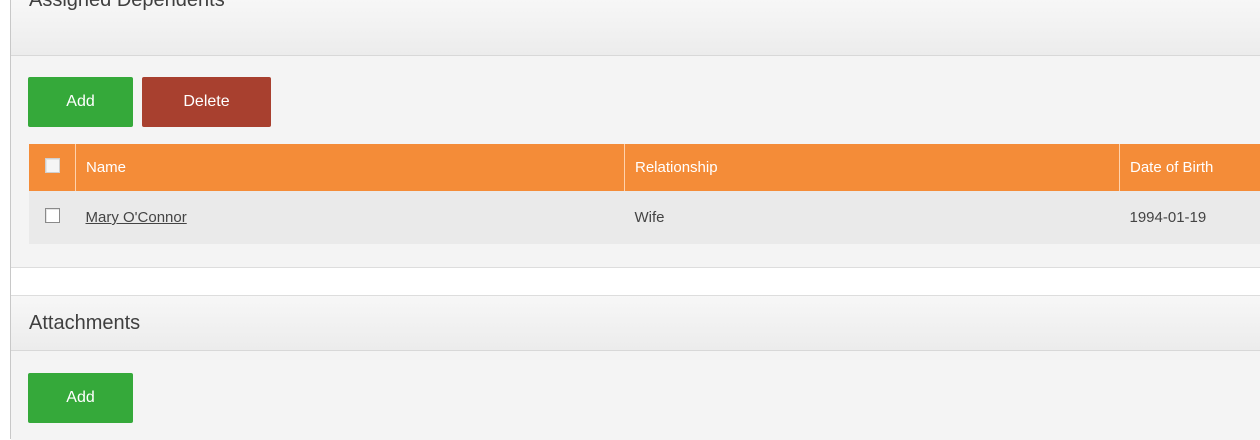  I want to click on delete-dependent-button: Delete, so click(206, 102).